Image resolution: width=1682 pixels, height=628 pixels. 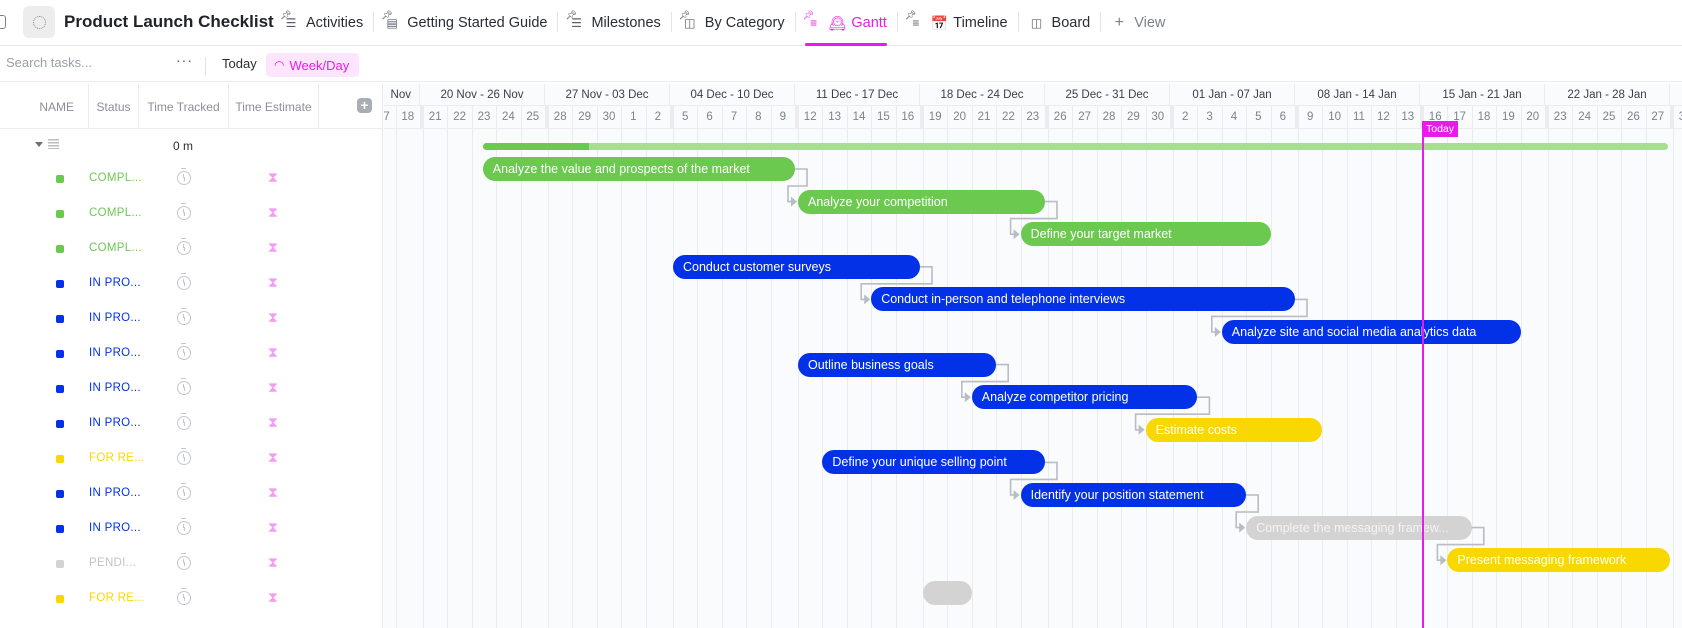 I want to click on gantt-task-bar: Conduct customer surveys, so click(x=796, y=266).